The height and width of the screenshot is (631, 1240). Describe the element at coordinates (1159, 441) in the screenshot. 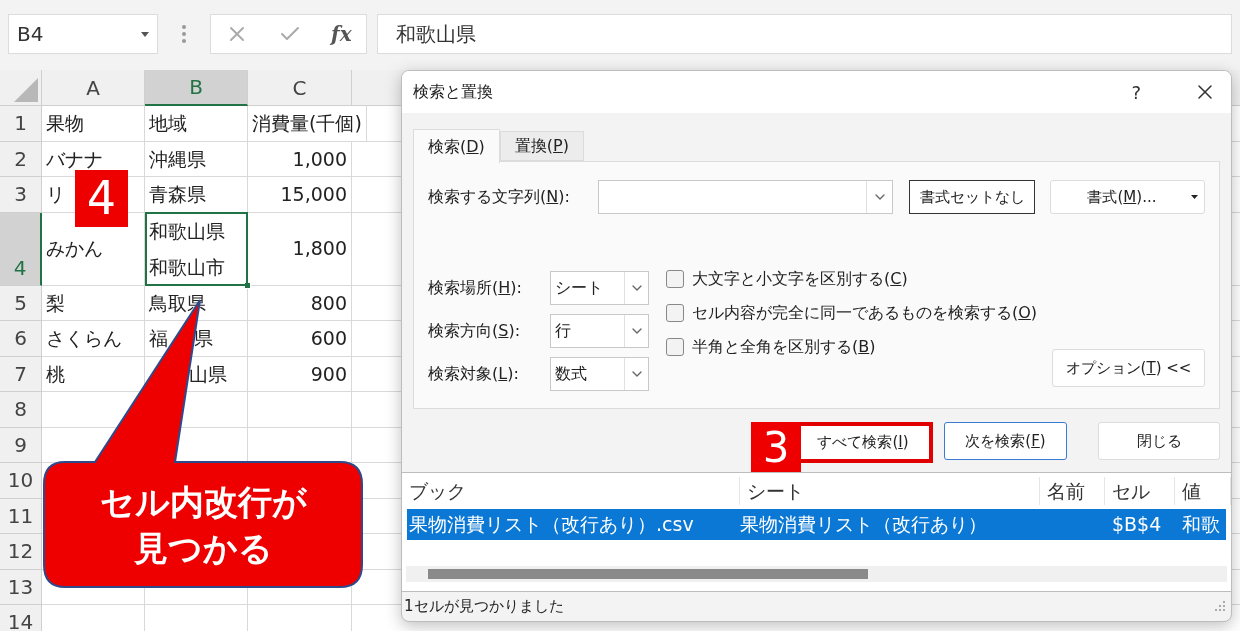

I see `dialog-button: 閉じる` at that location.